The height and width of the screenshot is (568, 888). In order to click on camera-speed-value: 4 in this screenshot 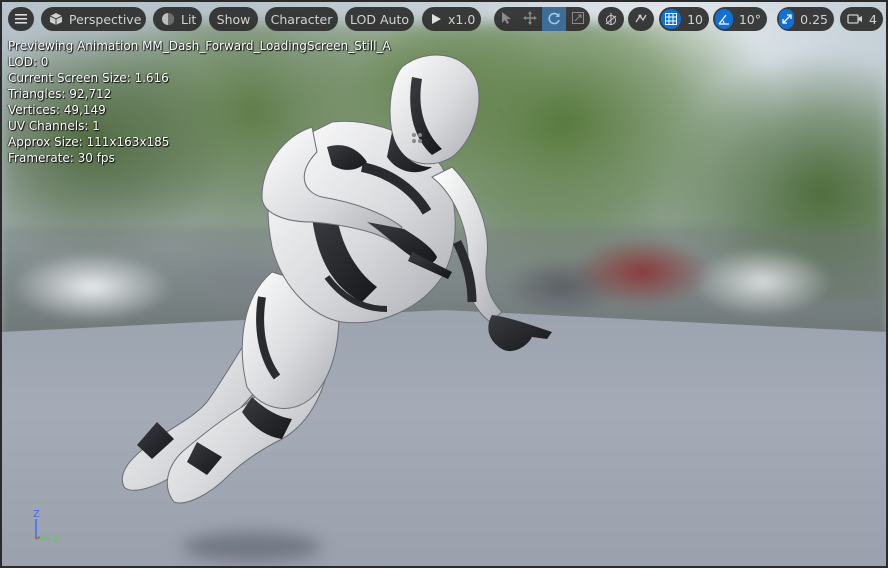, I will do `click(873, 19)`.